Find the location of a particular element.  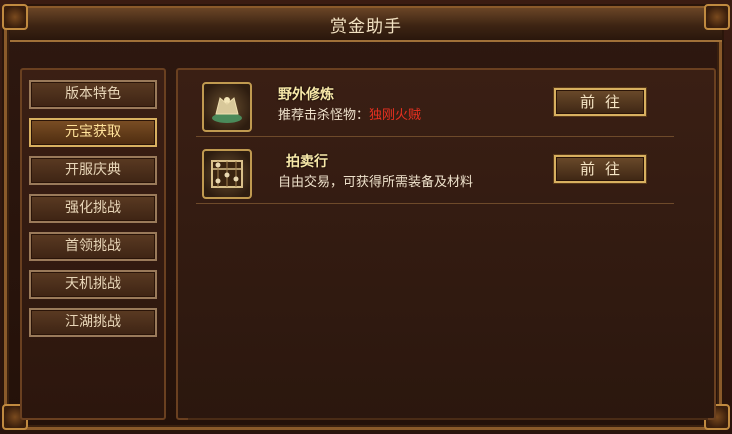

nav-item-ingot-acquire: 元宝获取 is located at coordinates (93, 132).